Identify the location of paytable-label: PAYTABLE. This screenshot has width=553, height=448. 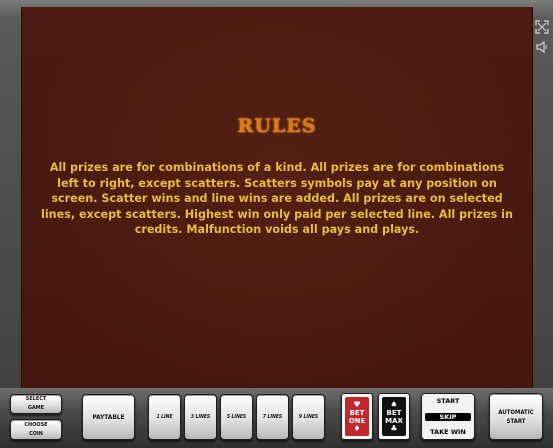
(108, 416).